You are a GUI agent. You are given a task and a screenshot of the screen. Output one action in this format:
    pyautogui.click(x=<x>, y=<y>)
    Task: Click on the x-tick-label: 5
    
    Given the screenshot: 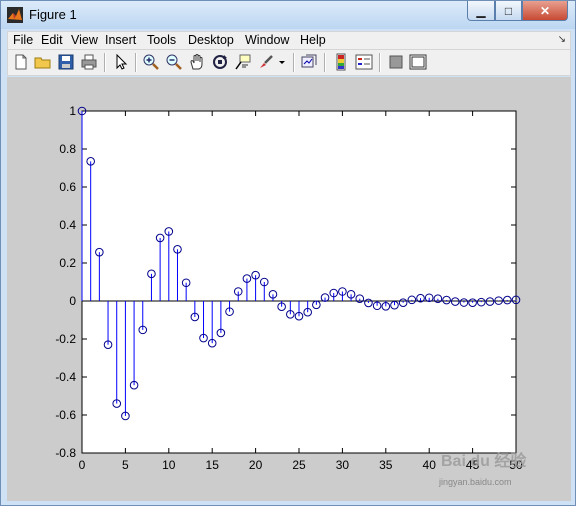 What is the action you would take?
    pyautogui.click(x=125, y=465)
    